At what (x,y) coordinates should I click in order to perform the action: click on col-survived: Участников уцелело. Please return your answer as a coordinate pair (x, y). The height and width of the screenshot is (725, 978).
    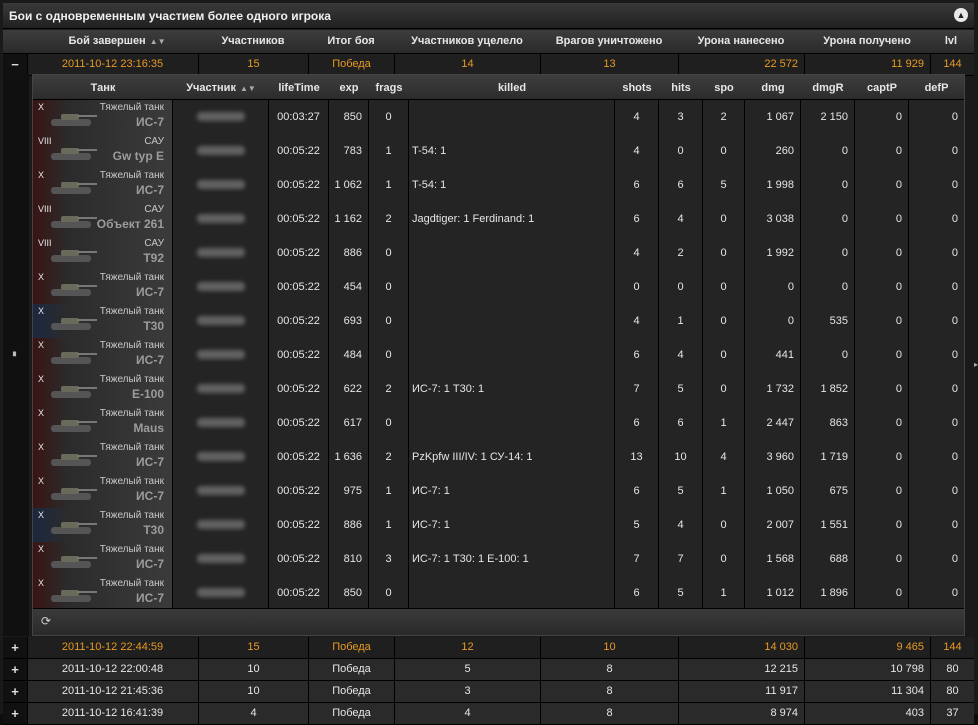
    Looking at the image, I should click on (467, 41).